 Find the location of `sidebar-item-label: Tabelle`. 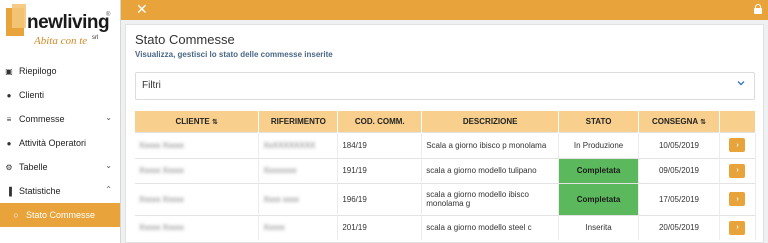

sidebar-item-label: Tabelle is located at coordinates (33, 167).